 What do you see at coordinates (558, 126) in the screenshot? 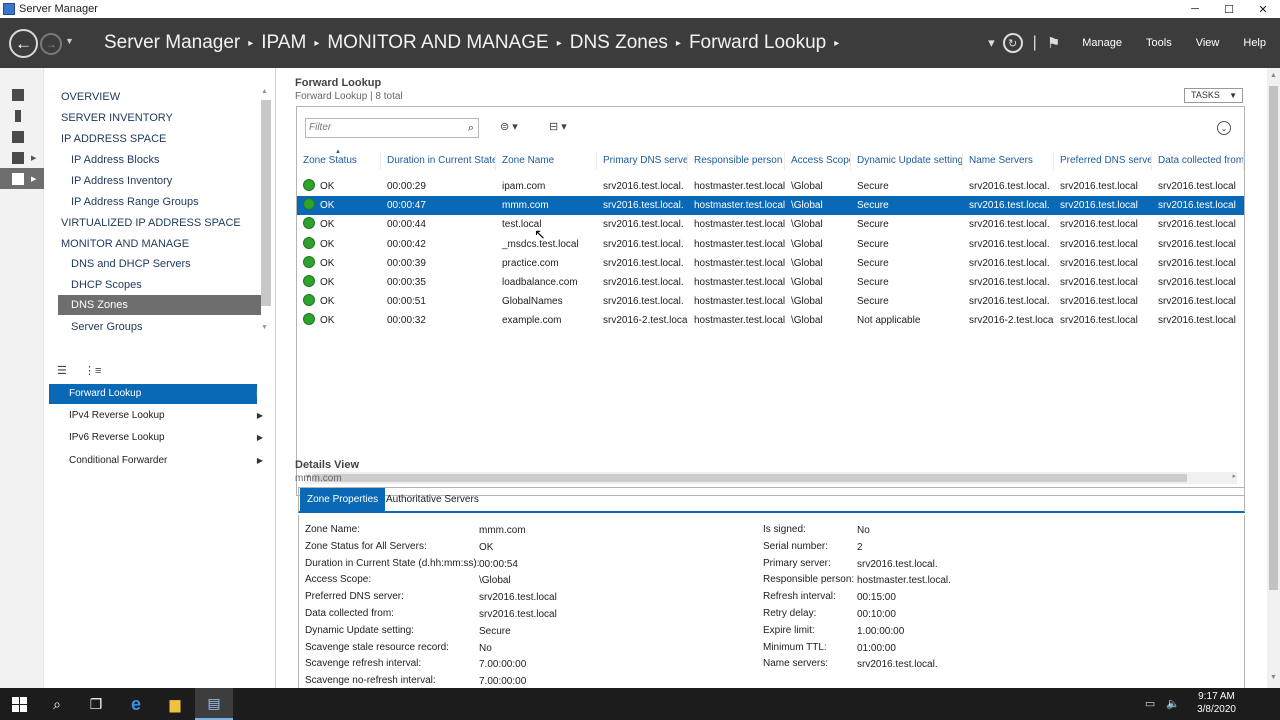
I see `save-query-button: ⊟ ▾` at bounding box center [558, 126].